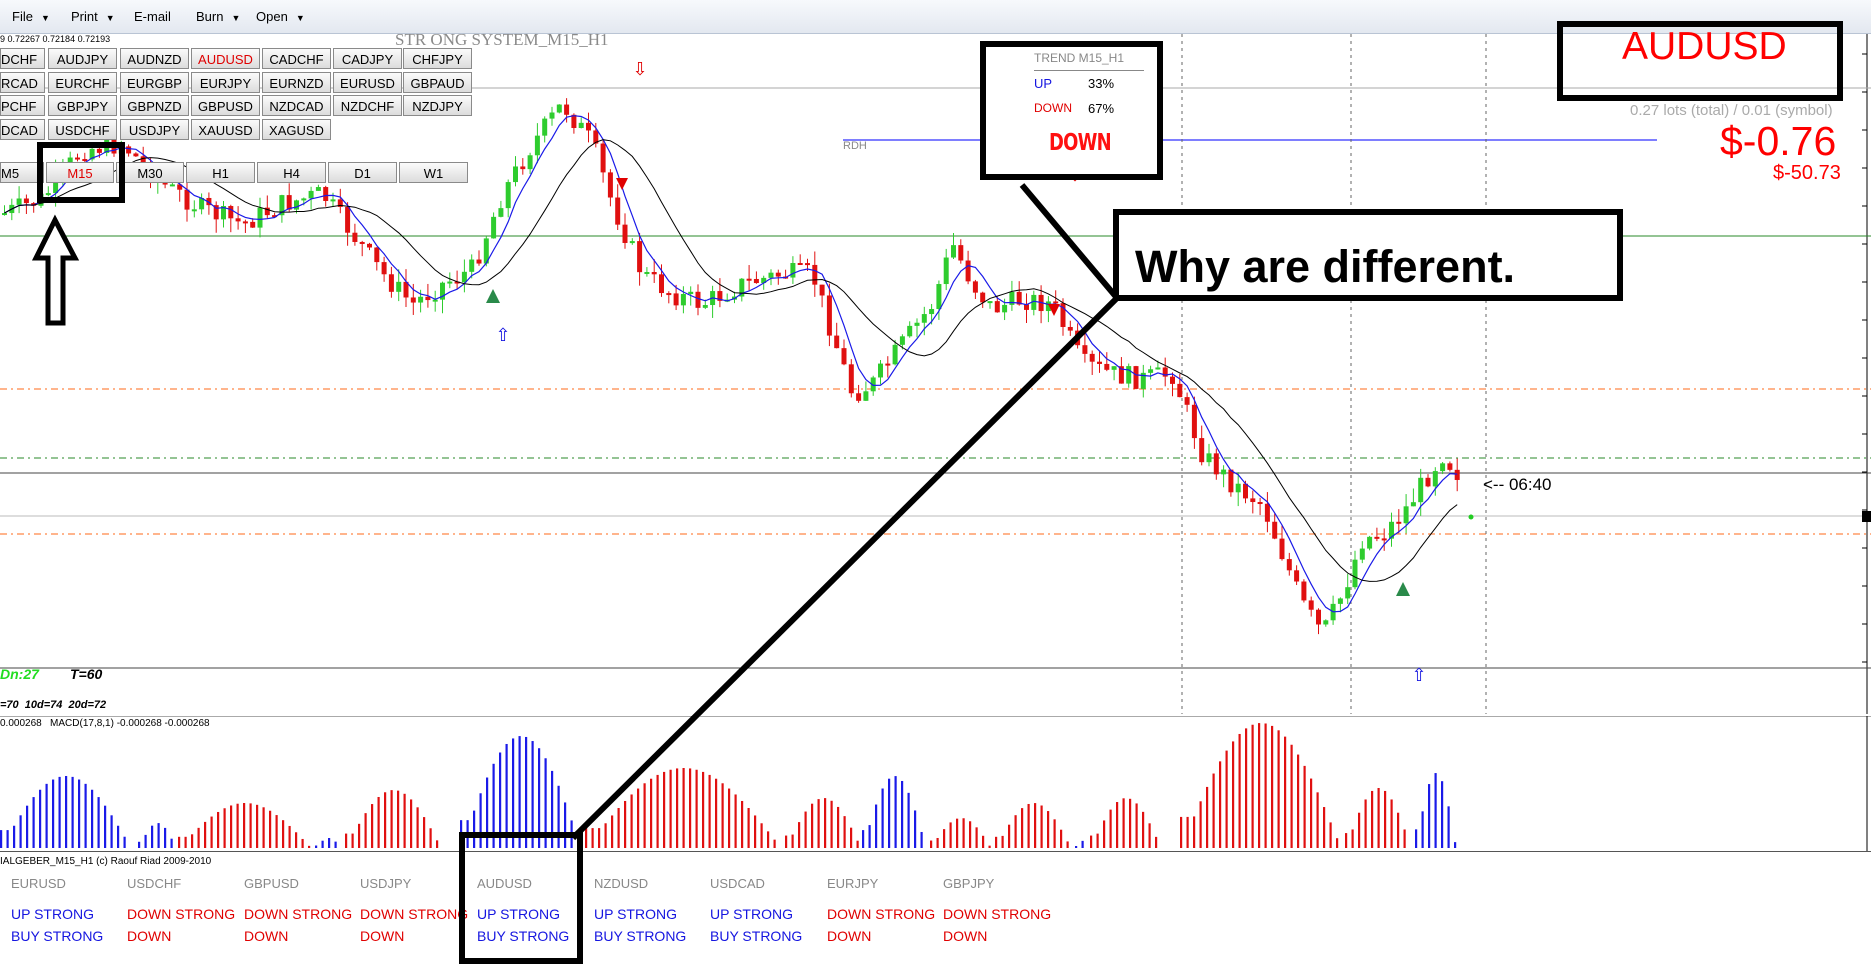  What do you see at coordinates (280, 16) in the screenshot?
I see `menu-open: Open ▼` at bounding box center [280, 16].